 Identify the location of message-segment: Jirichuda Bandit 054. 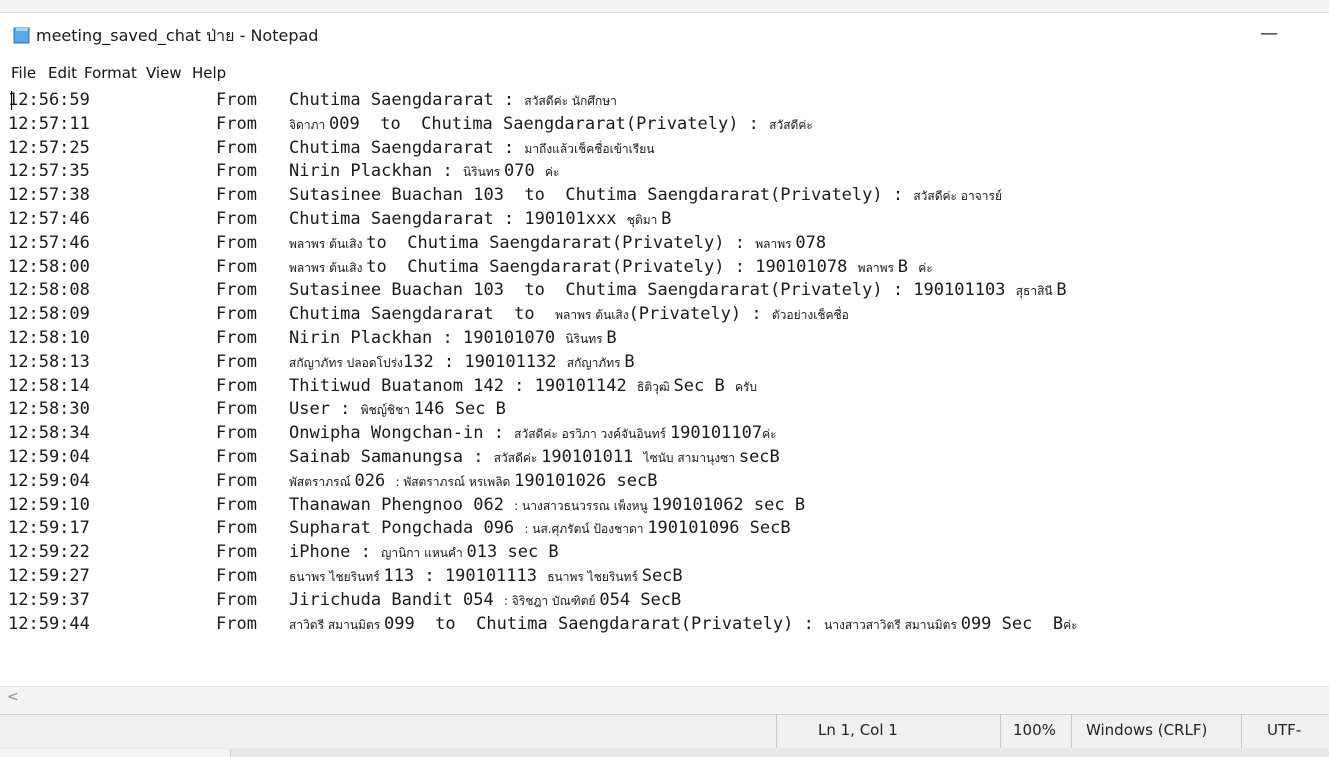
(396, 599).